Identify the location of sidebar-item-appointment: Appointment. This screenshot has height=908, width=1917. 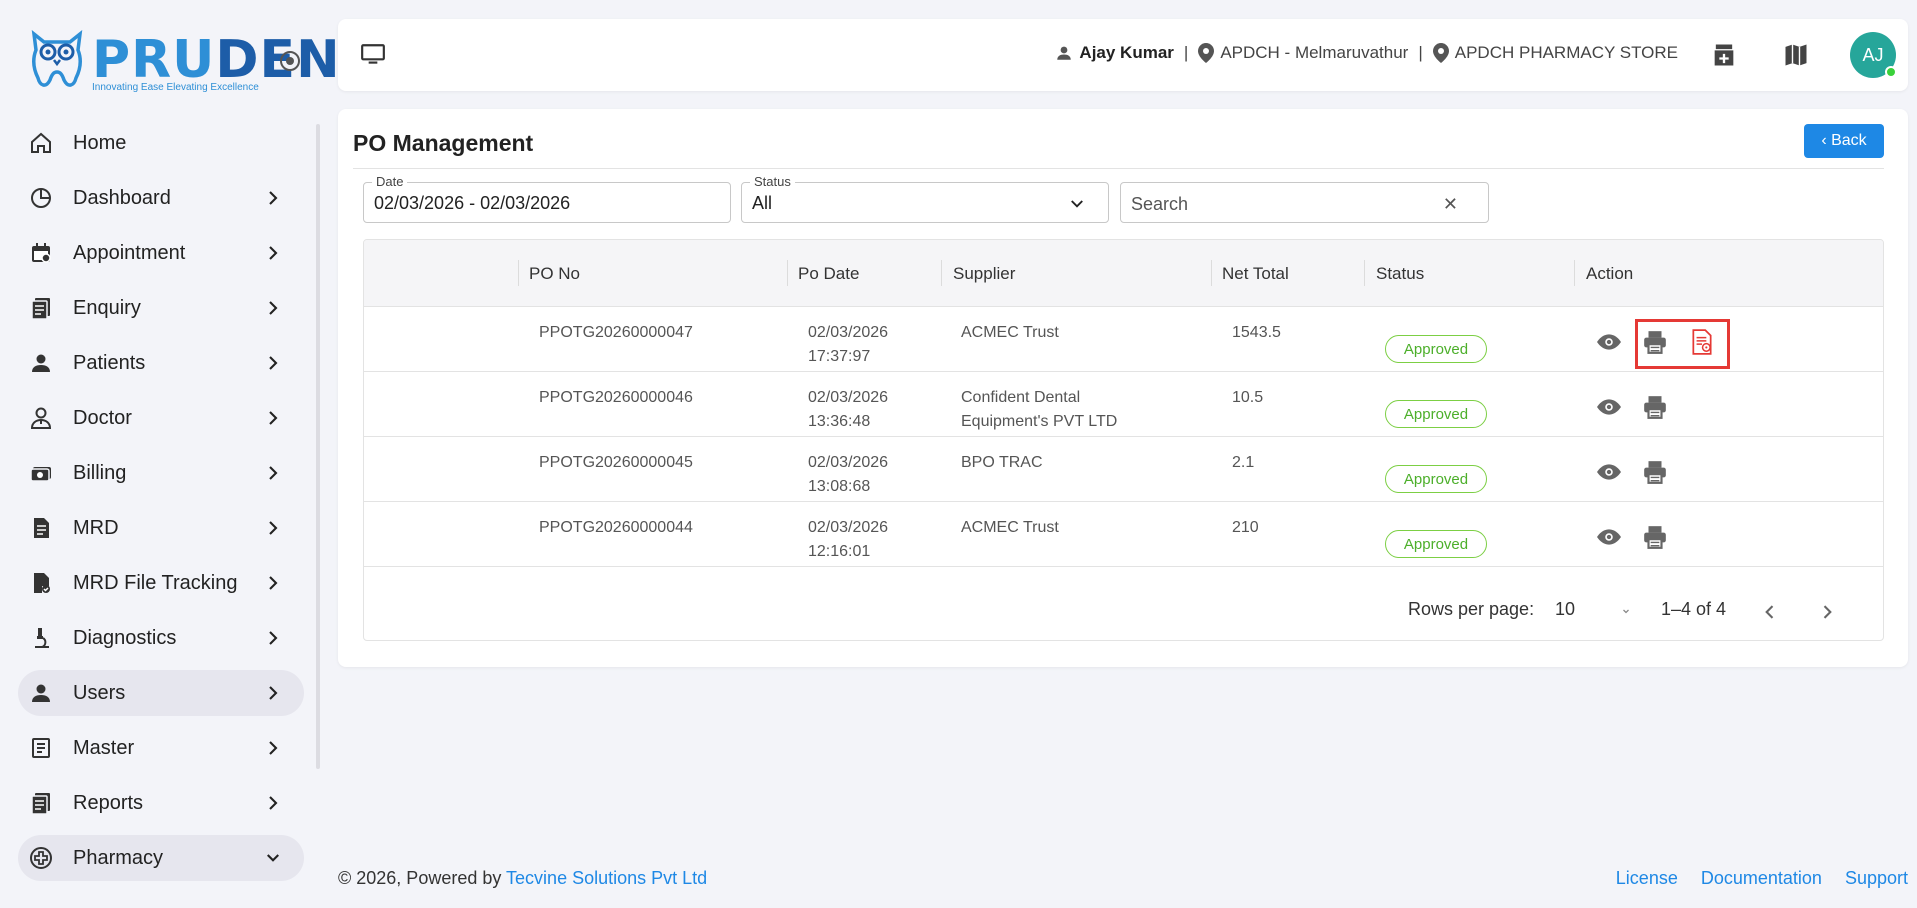
(161, 253).